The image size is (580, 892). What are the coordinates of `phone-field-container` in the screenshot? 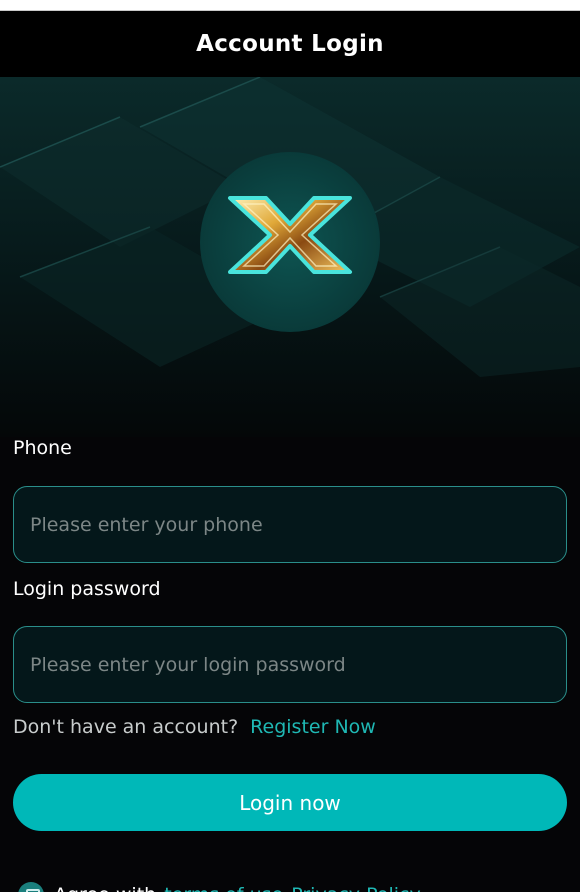 It's located at (290, 524).